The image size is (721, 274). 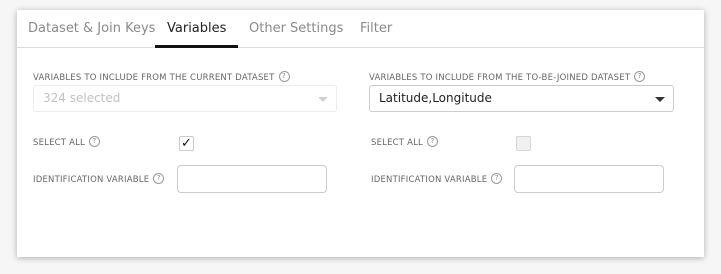 What do you see at coordinates (521, 98) in the screenshot?
I see `joined-dataset-variables-select: Latitude,Longitude` at bounding box center [521, 98].